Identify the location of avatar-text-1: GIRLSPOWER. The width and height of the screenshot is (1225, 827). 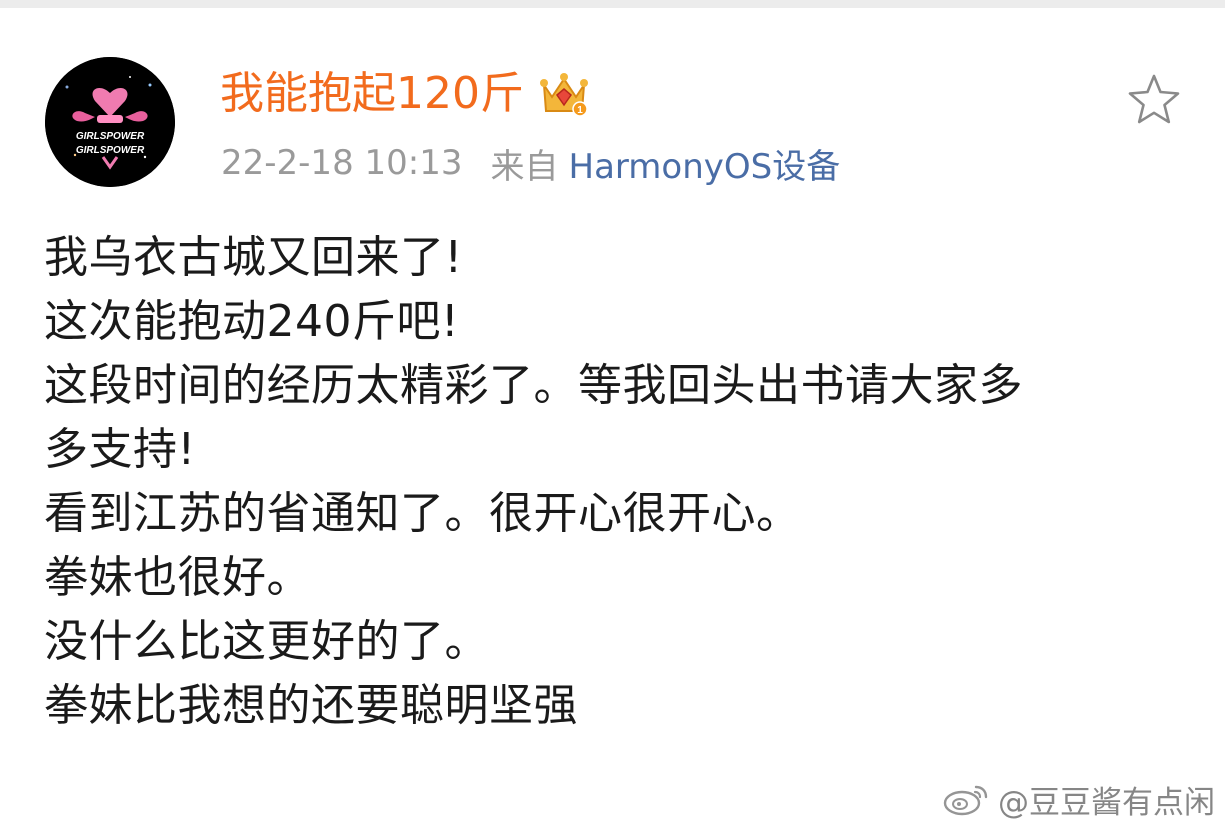
(110, 136).